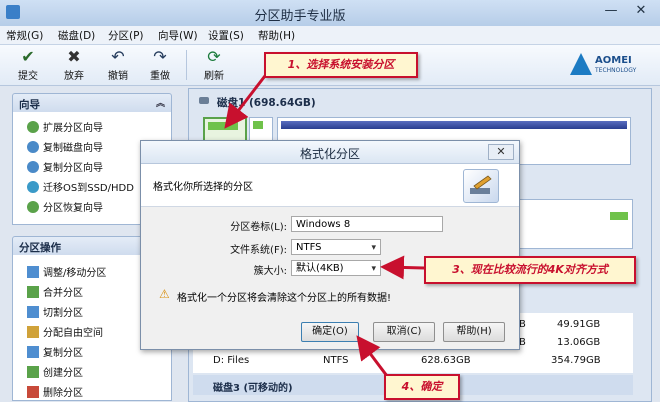 The width and height of the screenshot is (660, 402). What do you see at coordinates (530, 270) in the screenshot?
I see `callout-4k-alignment: 3、现在比较流行的4K对齐方式` at bounding box center [530, 270].